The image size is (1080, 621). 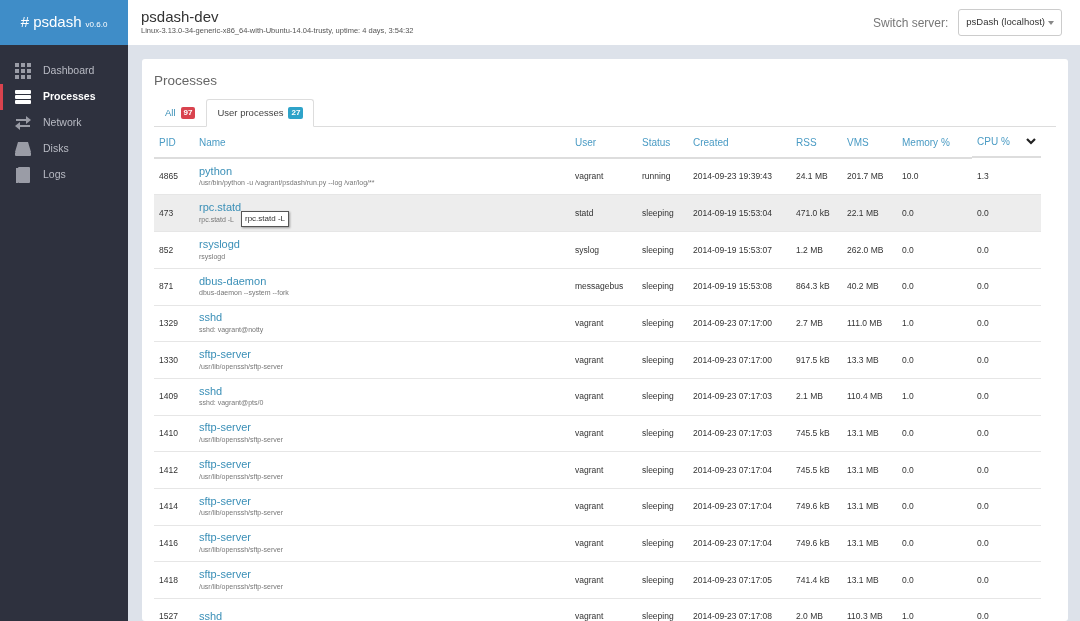 I want to click on rss-cell: 917.5 kB, so click(x=813, y=359).